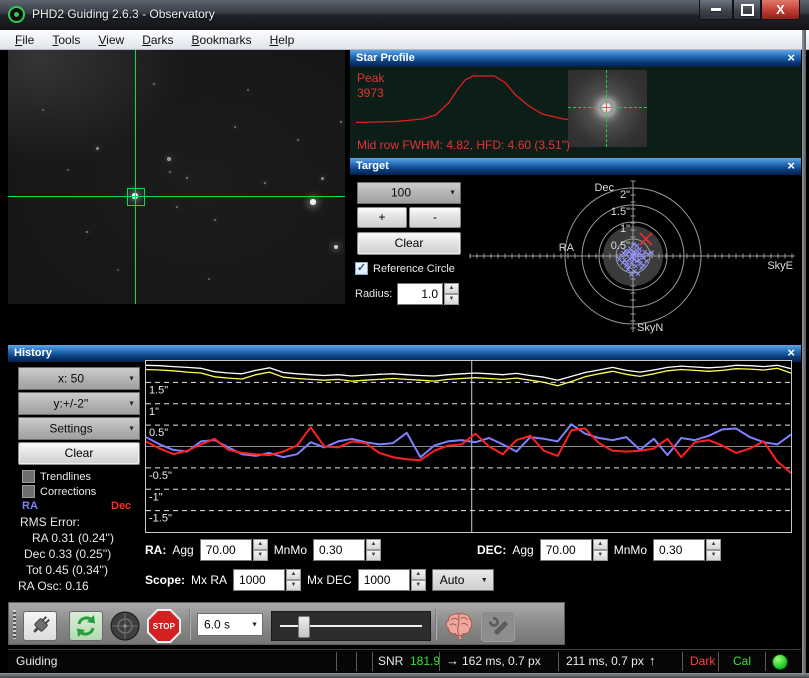 The image size is (809, 678). What do you see at coordinates (650, 328) in the screenshot?
I see `svg-text: SkyN` at bounding box center [650, 328].